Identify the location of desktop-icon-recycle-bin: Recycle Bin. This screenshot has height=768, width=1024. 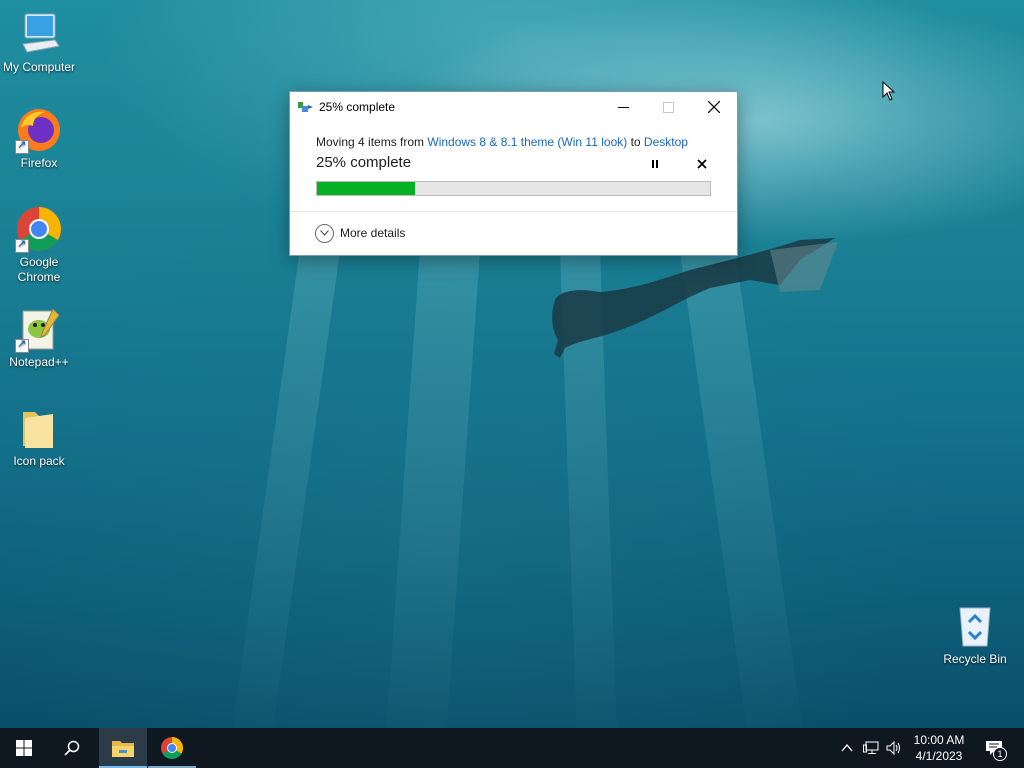
(975, 634).